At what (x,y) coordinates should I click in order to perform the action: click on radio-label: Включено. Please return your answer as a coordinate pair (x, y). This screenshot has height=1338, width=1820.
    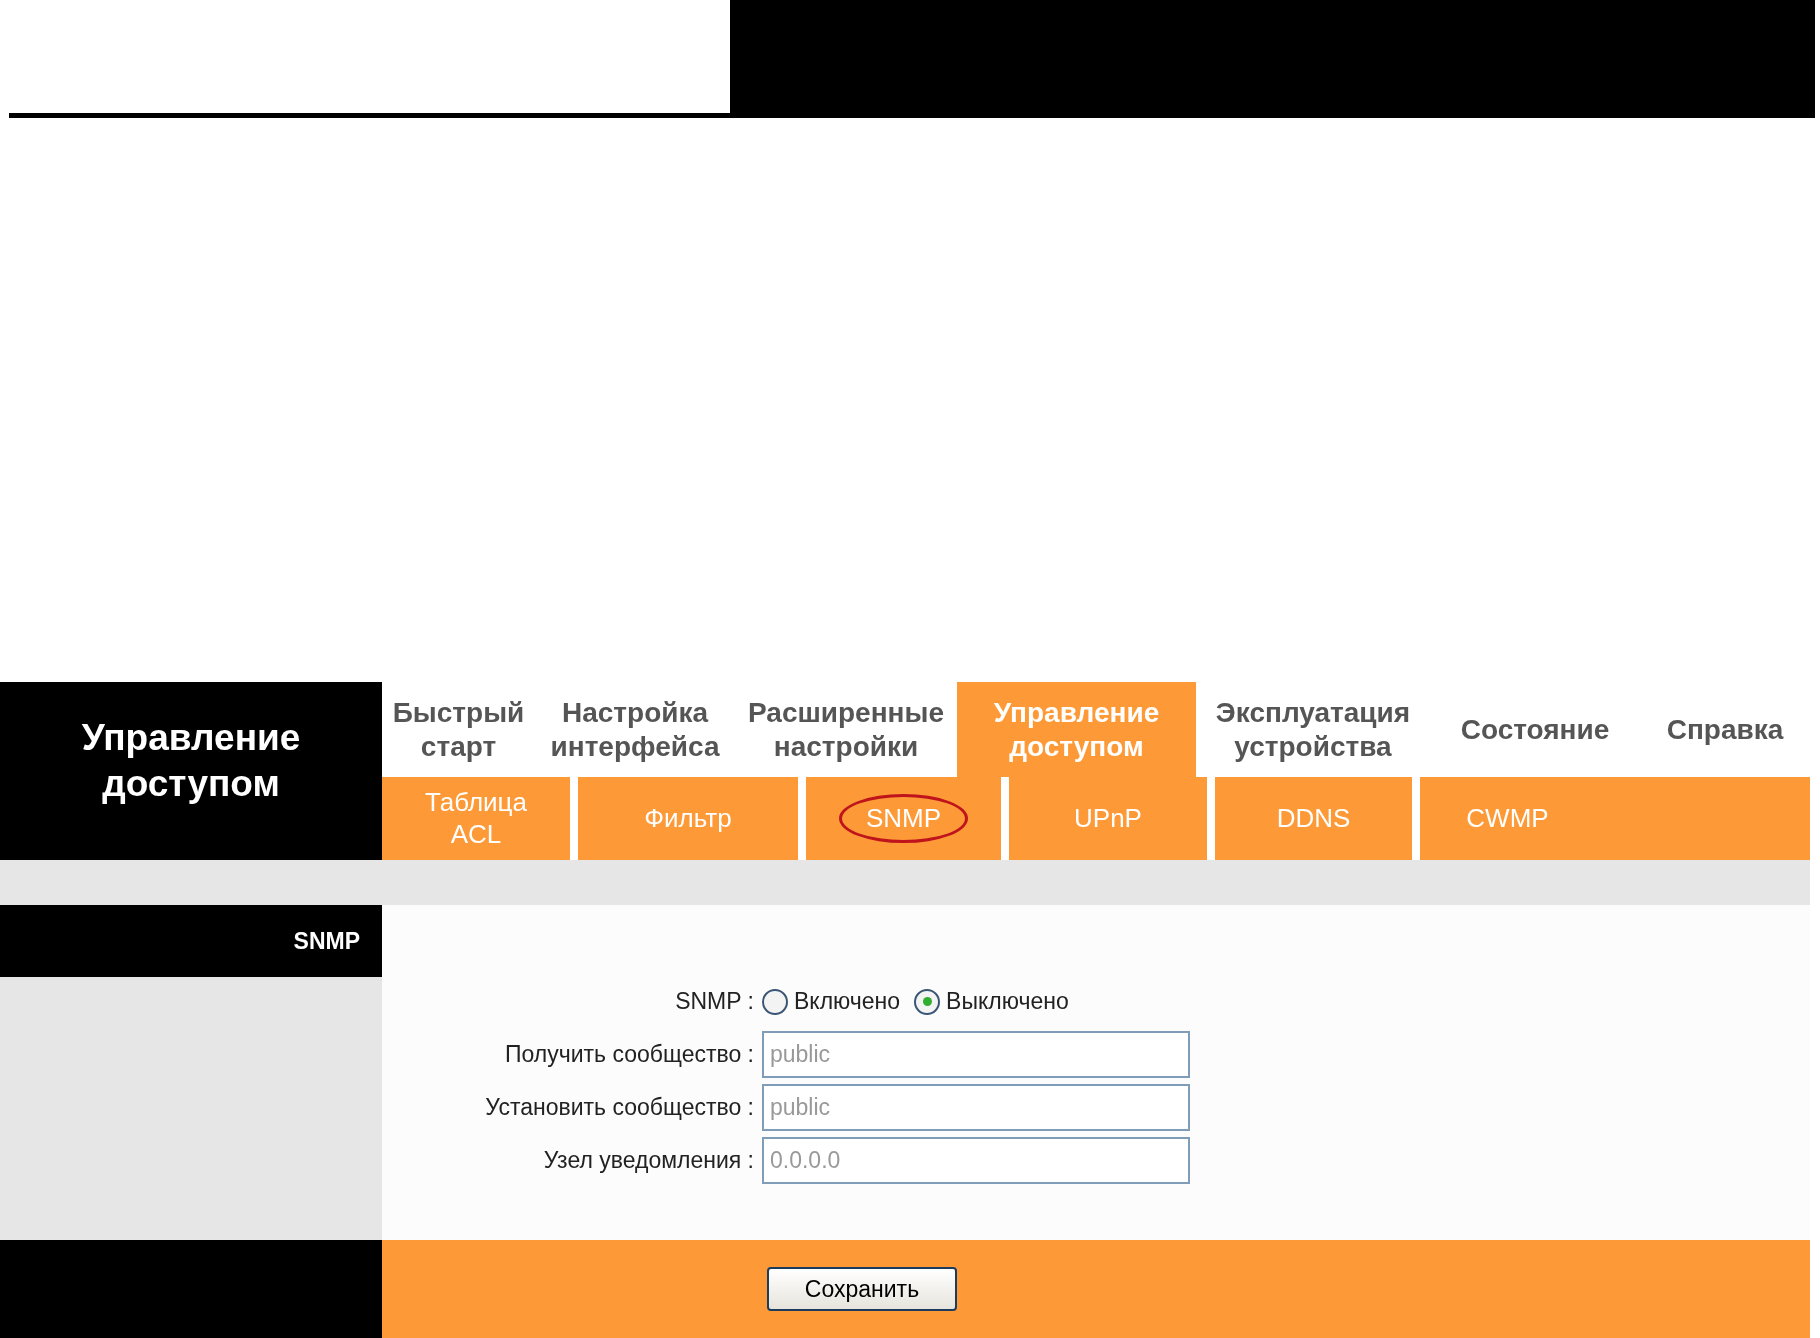
    Looking at the image, I should click on (847, 1001).